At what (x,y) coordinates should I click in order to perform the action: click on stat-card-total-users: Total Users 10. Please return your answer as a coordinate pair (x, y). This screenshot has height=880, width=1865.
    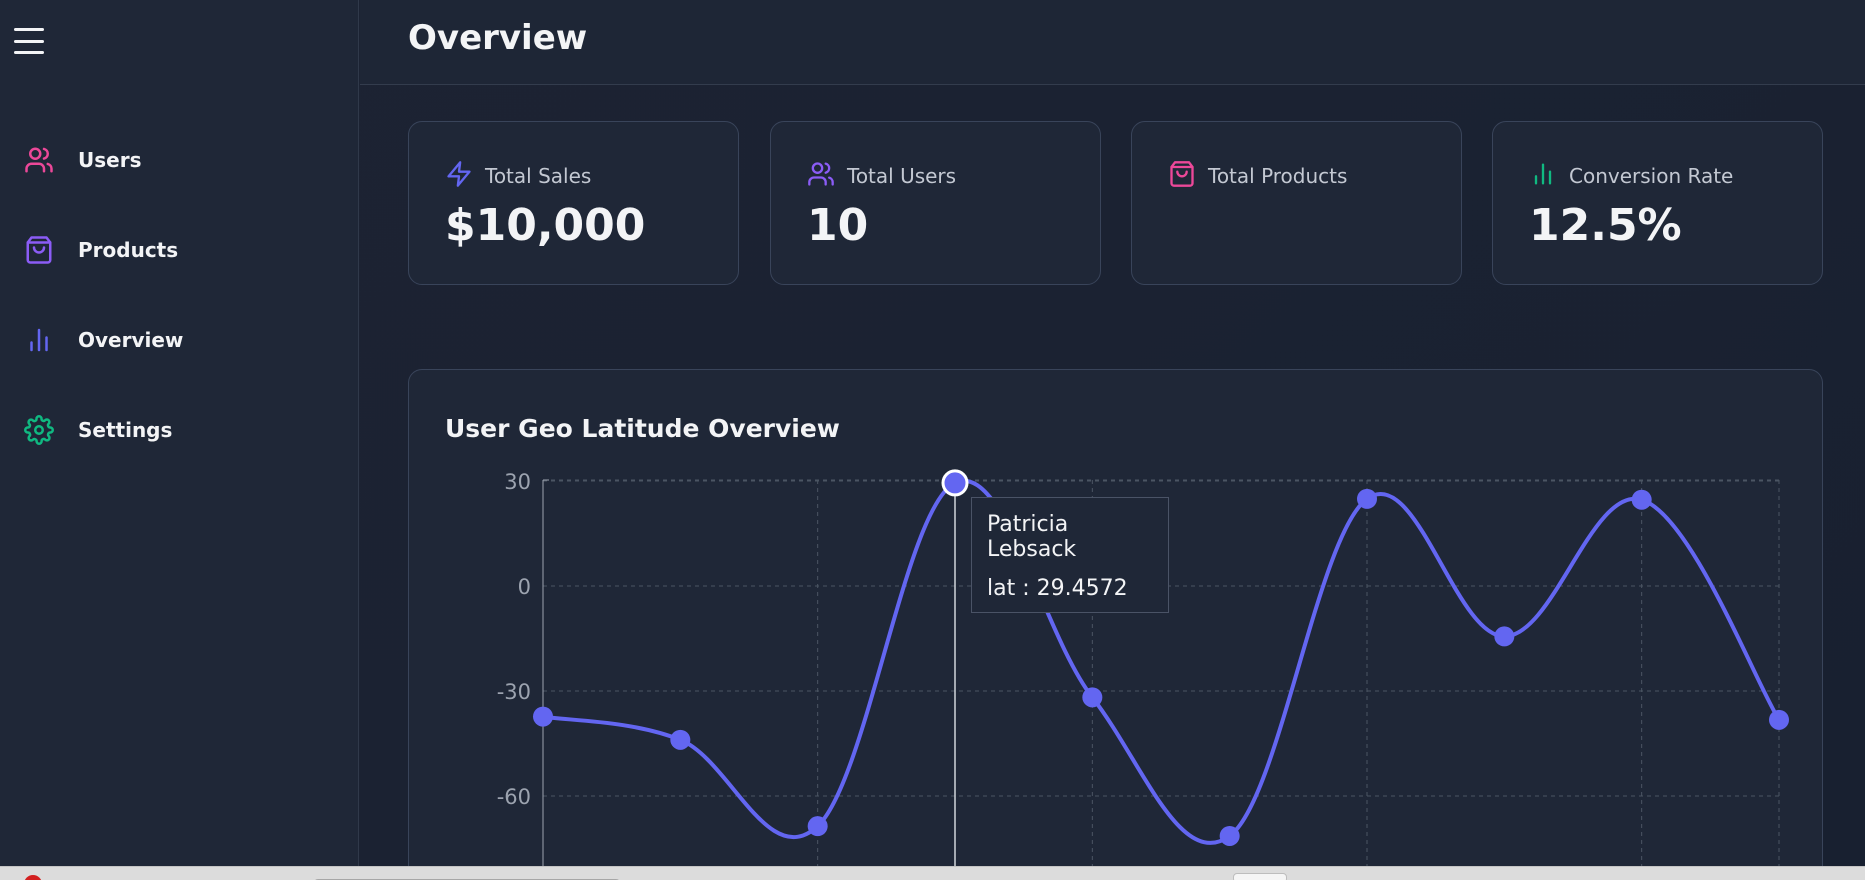
    Looking at the image, I should click on (935, 203).